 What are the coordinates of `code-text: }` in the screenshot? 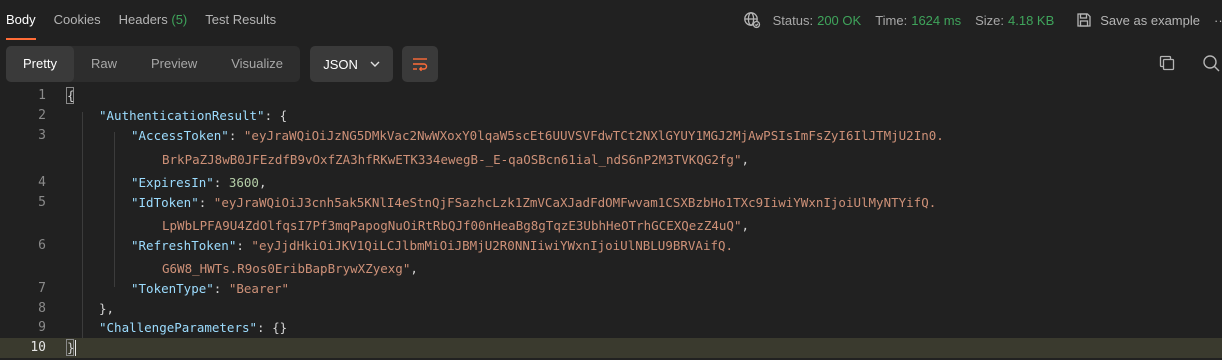 It's located at (71, 347).